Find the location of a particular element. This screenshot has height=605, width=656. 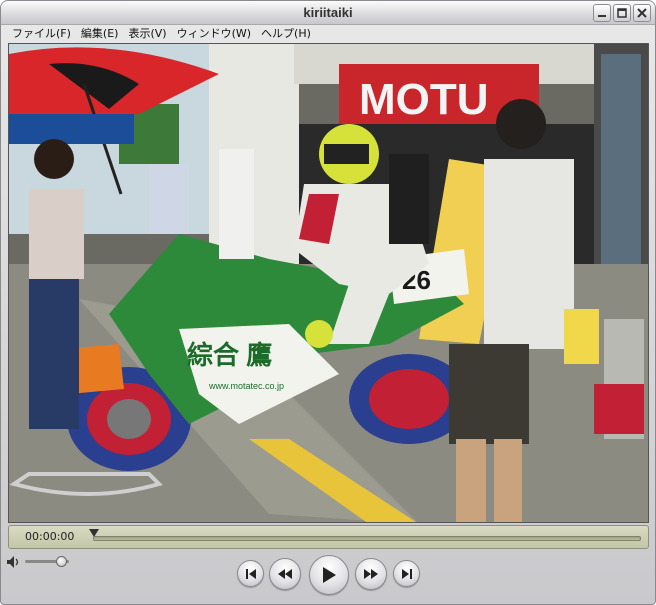

window-controls is located at coordinates (622, 13).